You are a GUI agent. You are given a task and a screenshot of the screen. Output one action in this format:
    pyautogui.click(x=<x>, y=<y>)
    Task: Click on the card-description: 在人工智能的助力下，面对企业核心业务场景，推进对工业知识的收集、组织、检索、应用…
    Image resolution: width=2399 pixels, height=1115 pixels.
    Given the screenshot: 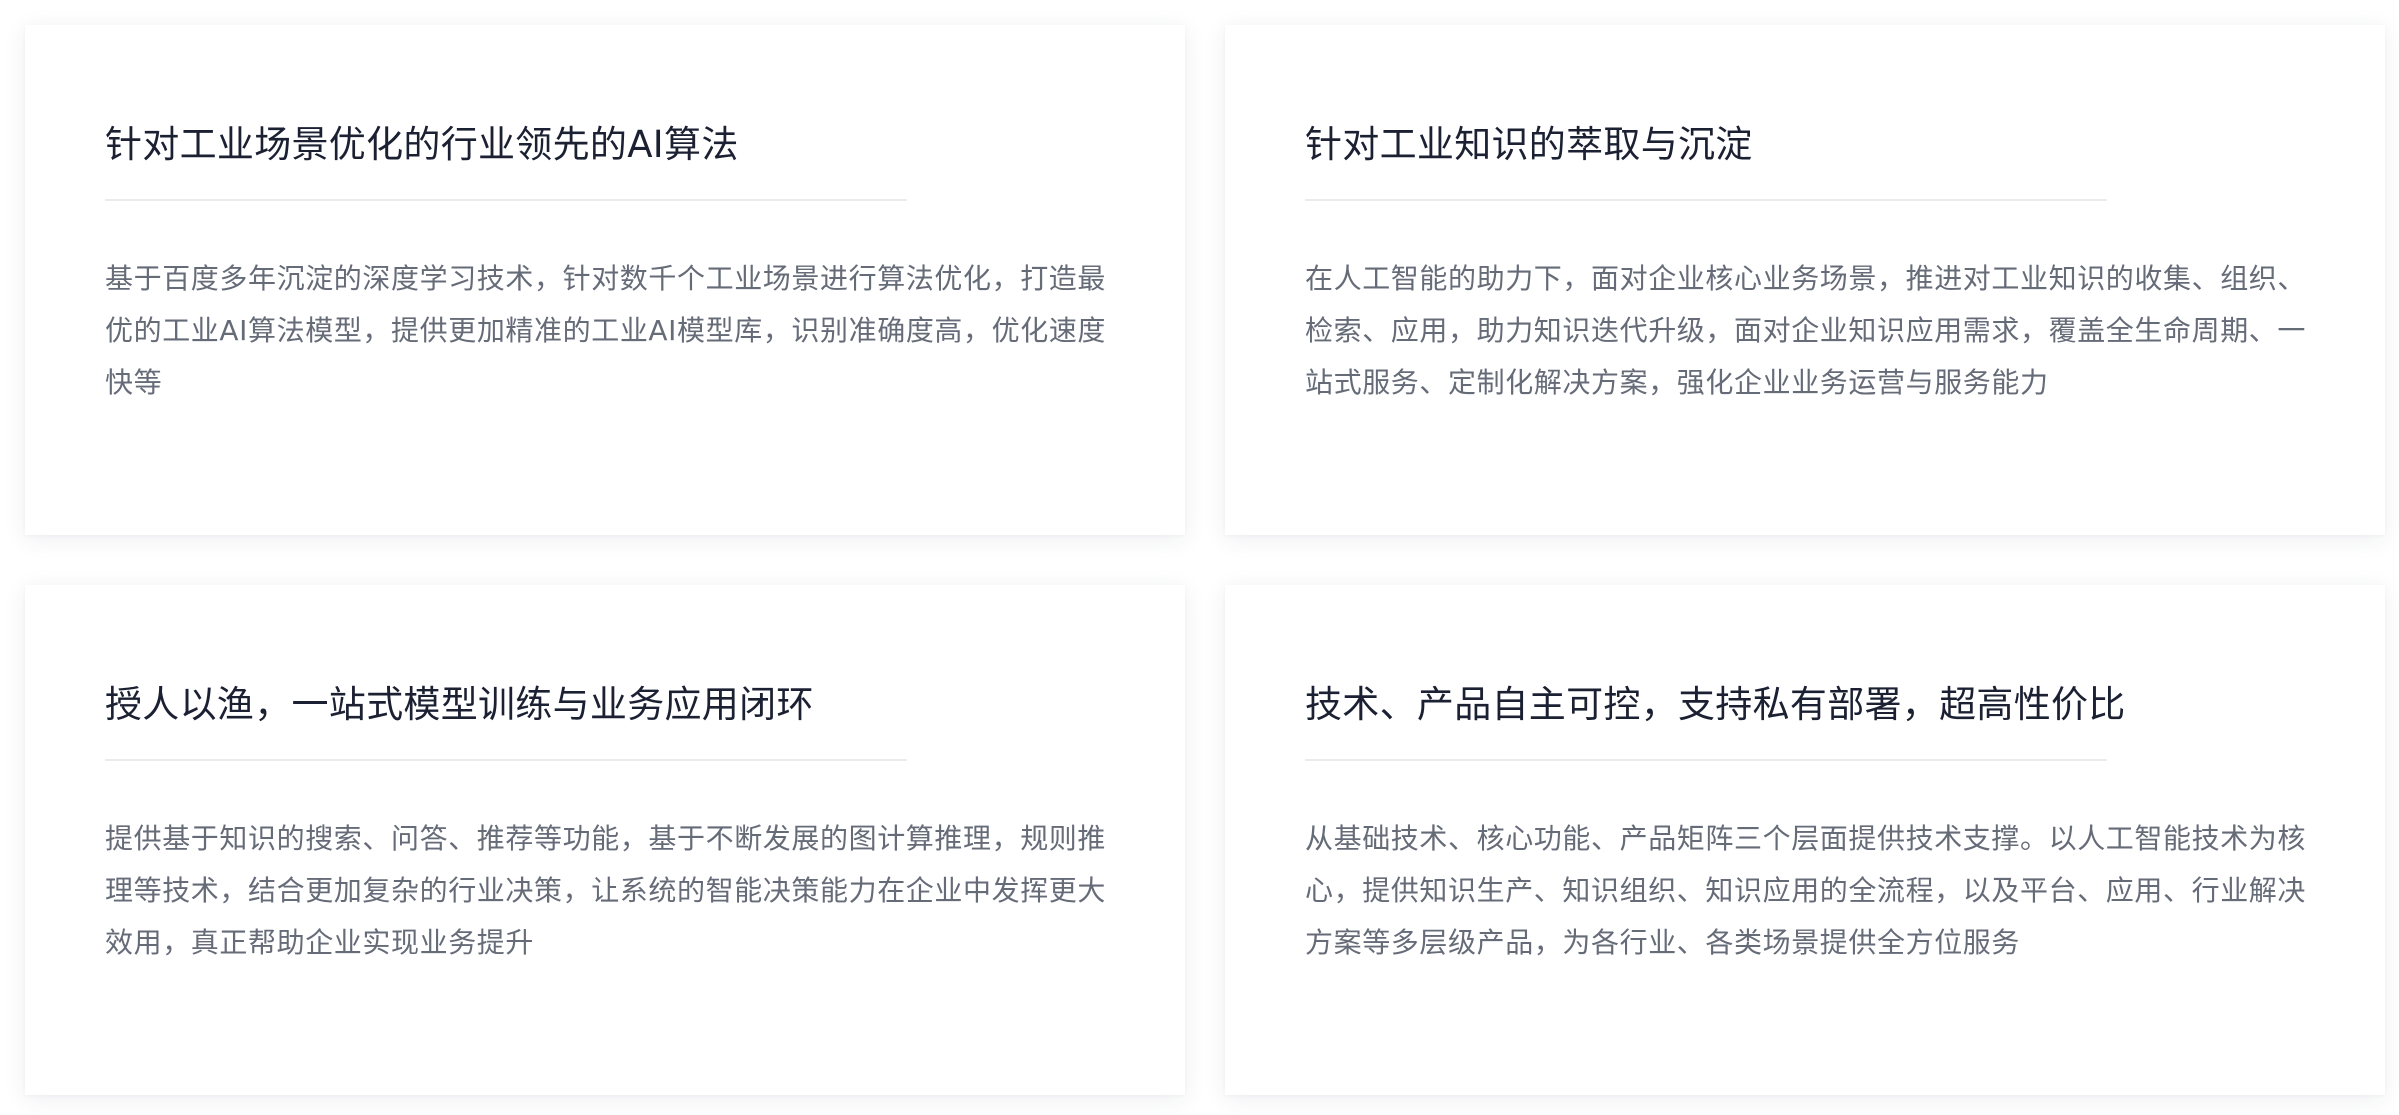 What is the action you would take?
    pyautogui.click(x=1806, y=330)
    